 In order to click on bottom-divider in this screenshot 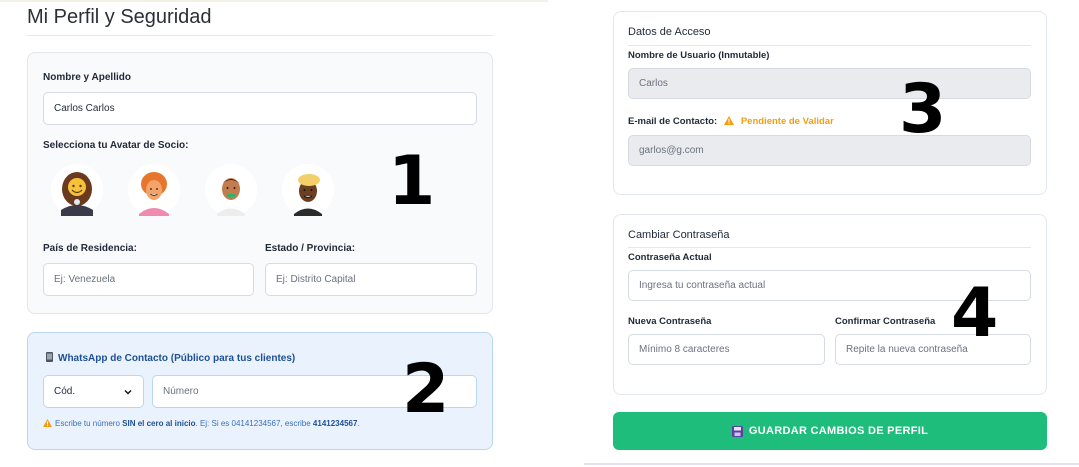, I will do `click(831, 464)`.